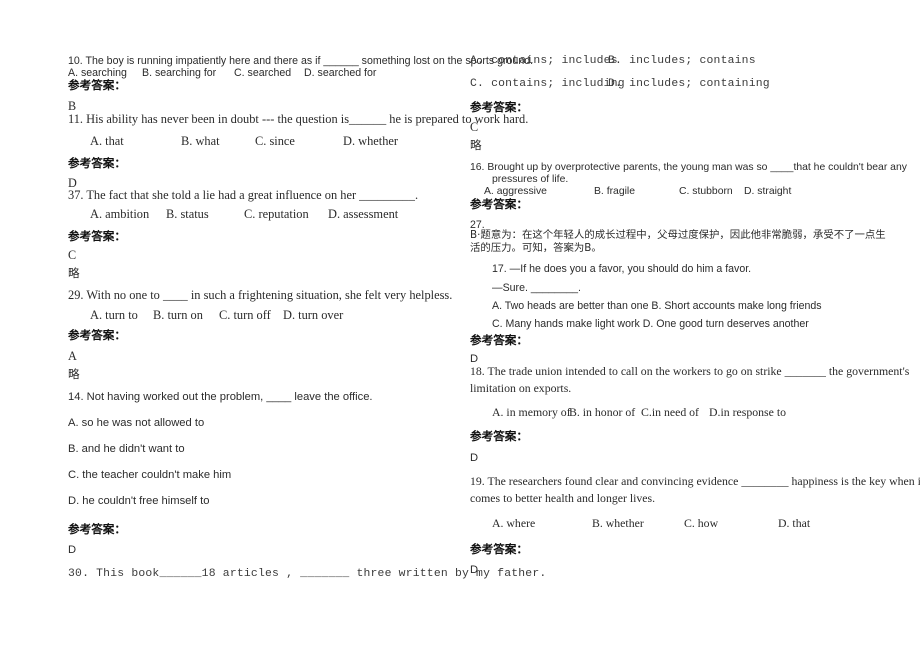 The width and height of the screenshot is (920, 651). I want to click on option-c: C. contains; including, so click(547, 84).